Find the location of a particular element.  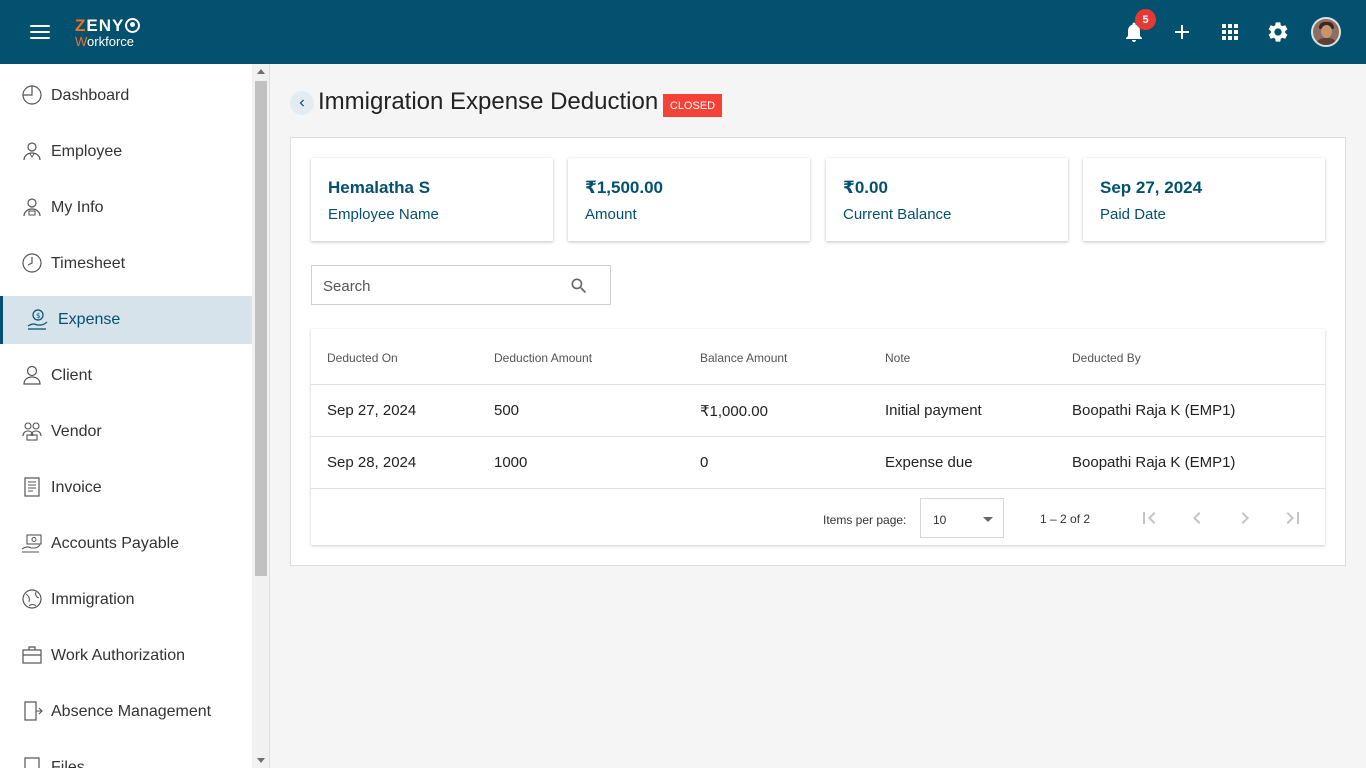

sidebar-item-work-authorization: Work Authorization is located at coordinates (126, 656).